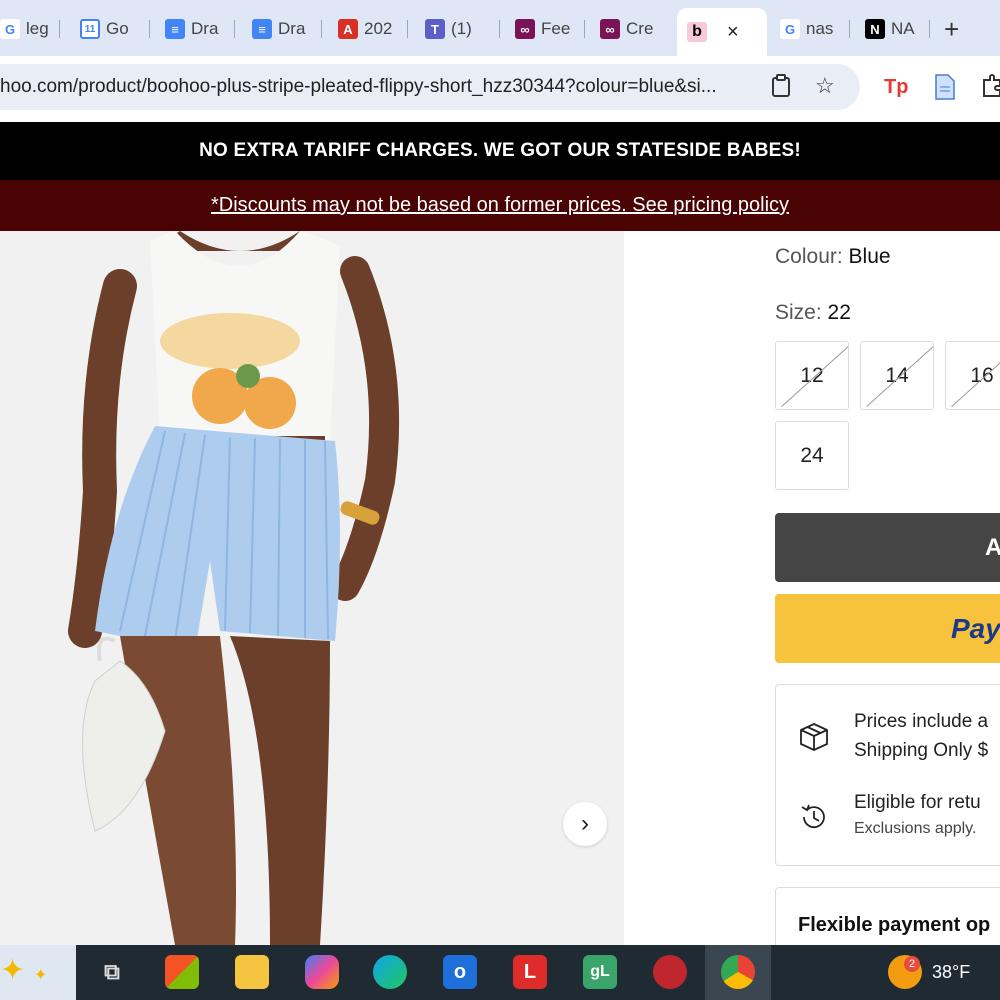 This screenshot has height=1000, width=1000. What do you see at coordinates (435, 29) in the screenshot?
I see `teams-icon: T` at bounding box center [435, 29].